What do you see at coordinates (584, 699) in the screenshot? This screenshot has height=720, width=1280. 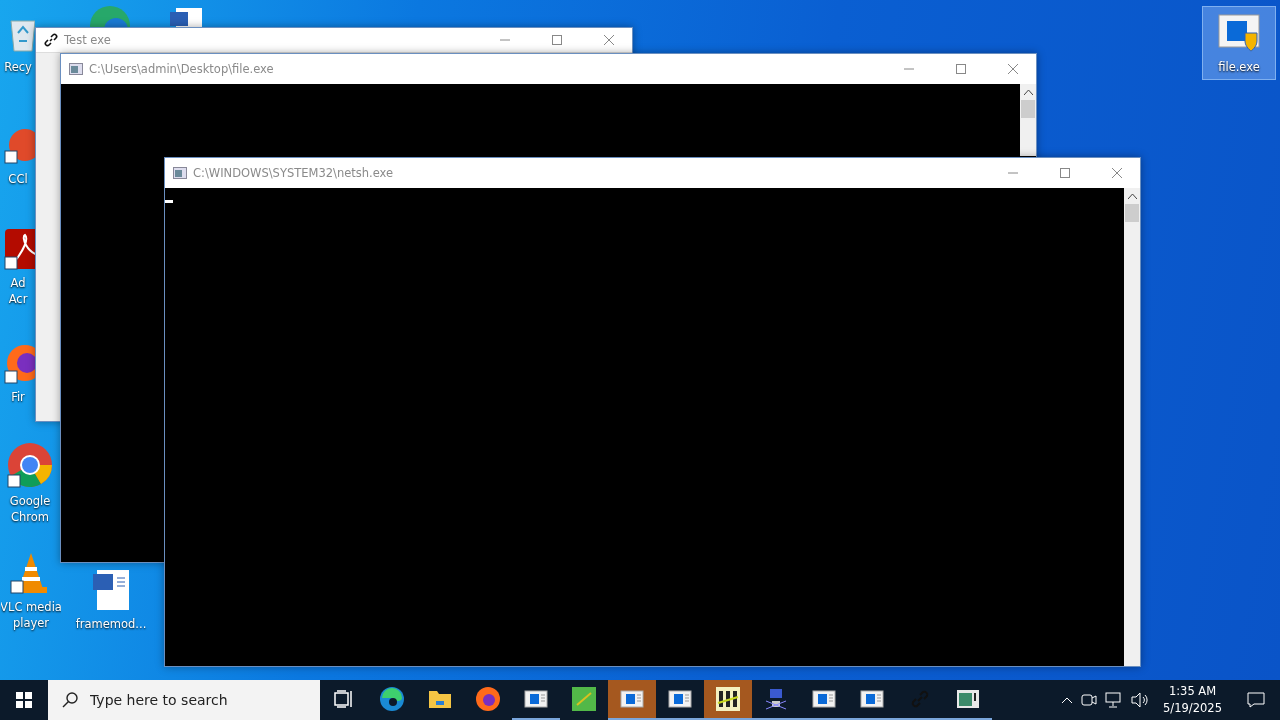 I see `slash-tile-icon` at bounding box center [584, 699].